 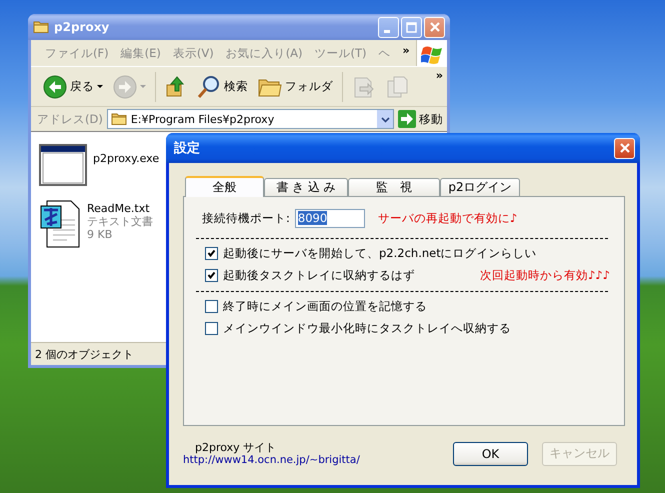 I want to click on port-label: 接続待機ポート:, so click(x=246, y=218).